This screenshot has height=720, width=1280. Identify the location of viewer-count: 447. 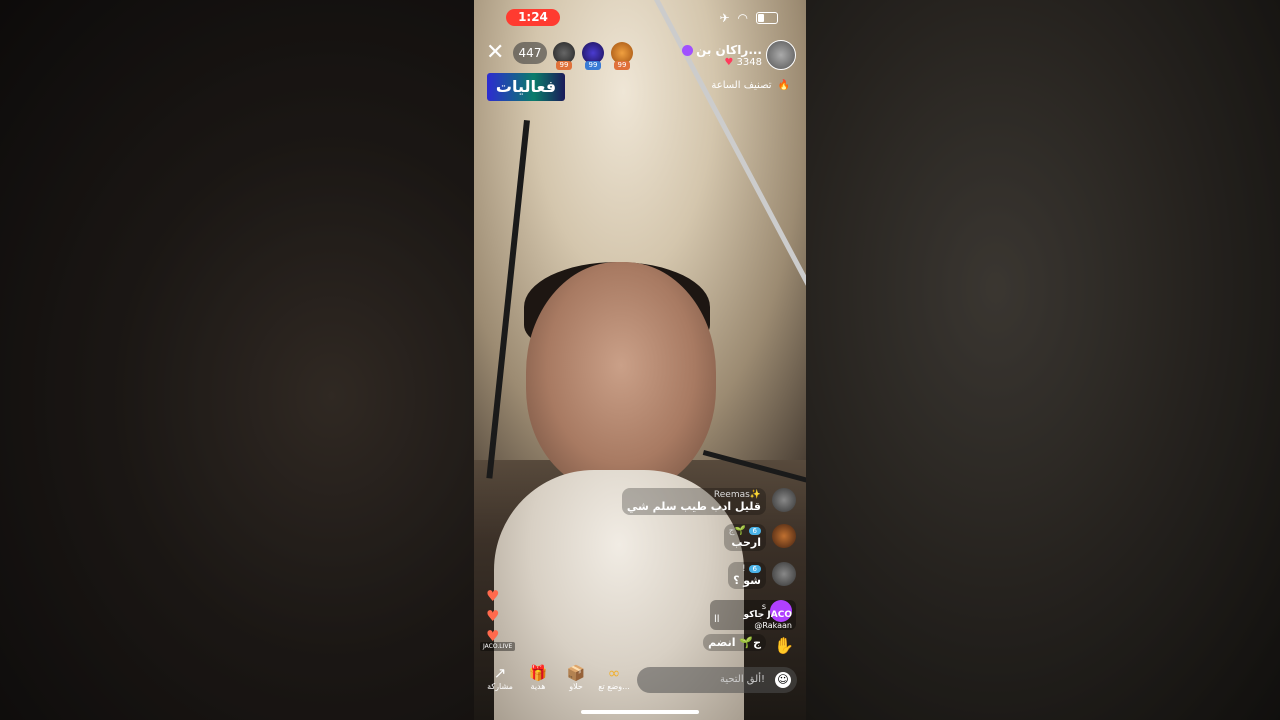
(530, 53).